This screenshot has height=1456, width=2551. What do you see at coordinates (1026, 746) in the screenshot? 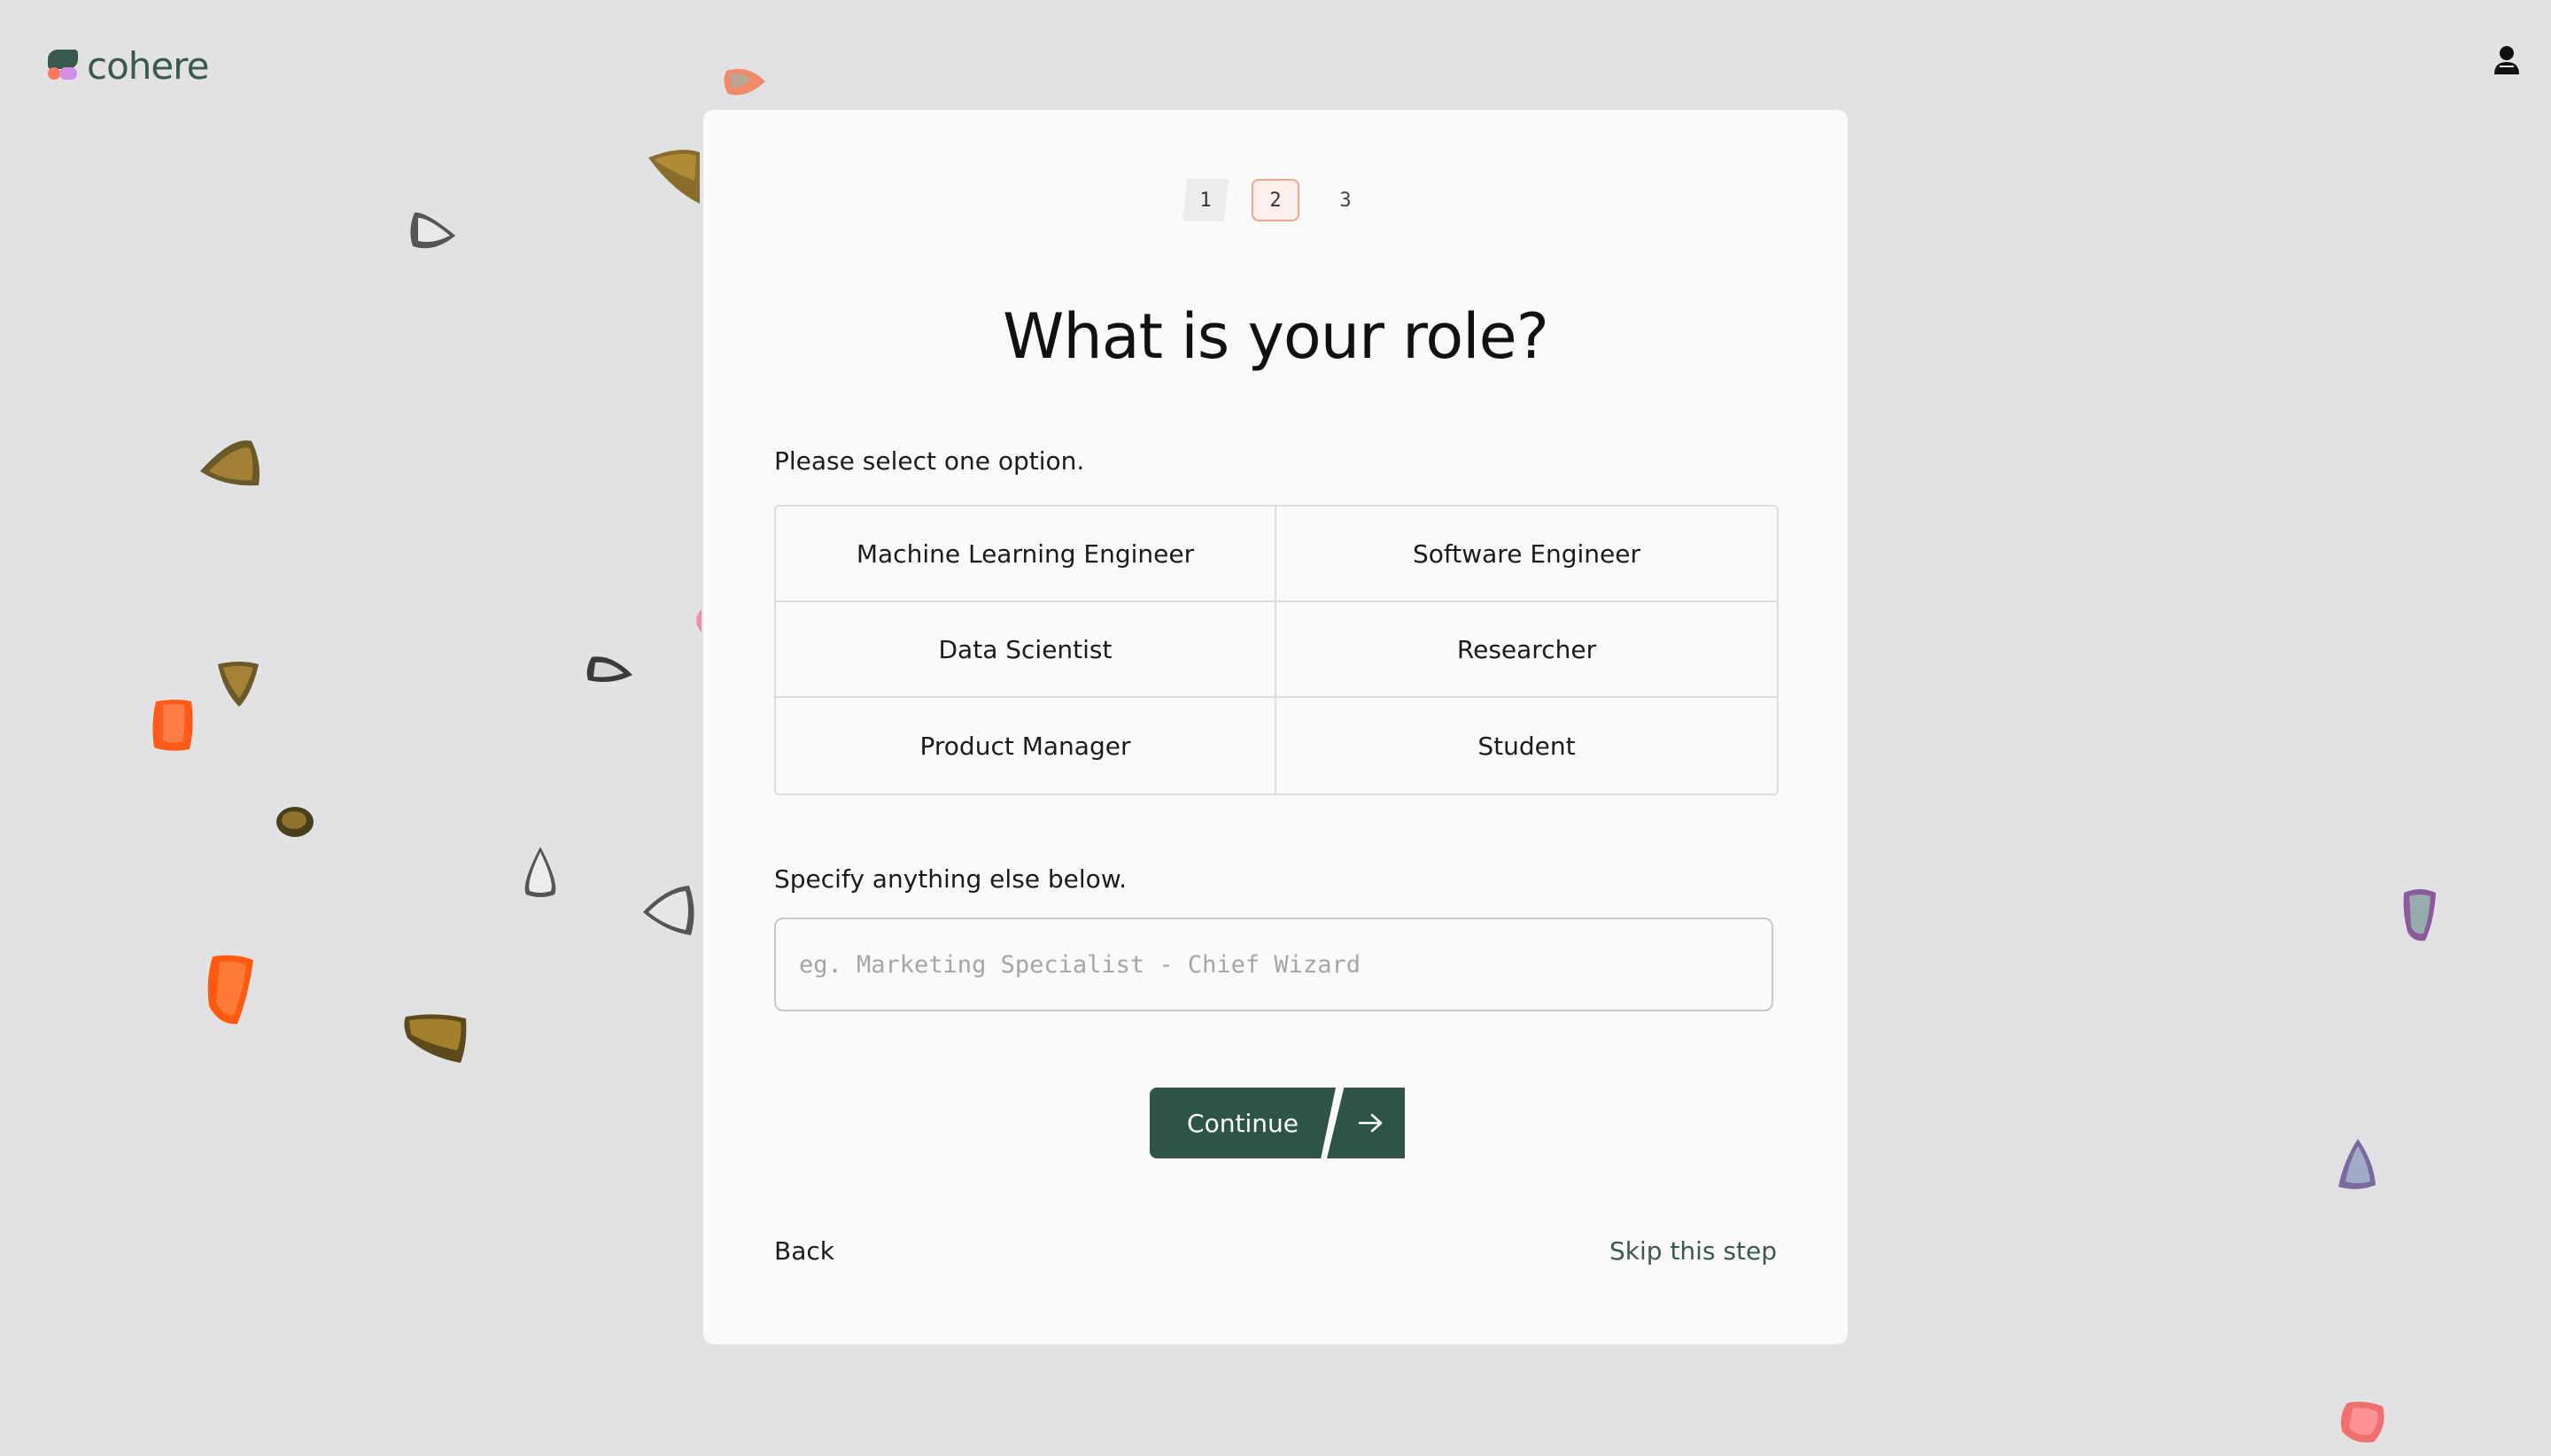
I see `role-option-product-manager: Product Manager` at bounding box center [1026, 746].